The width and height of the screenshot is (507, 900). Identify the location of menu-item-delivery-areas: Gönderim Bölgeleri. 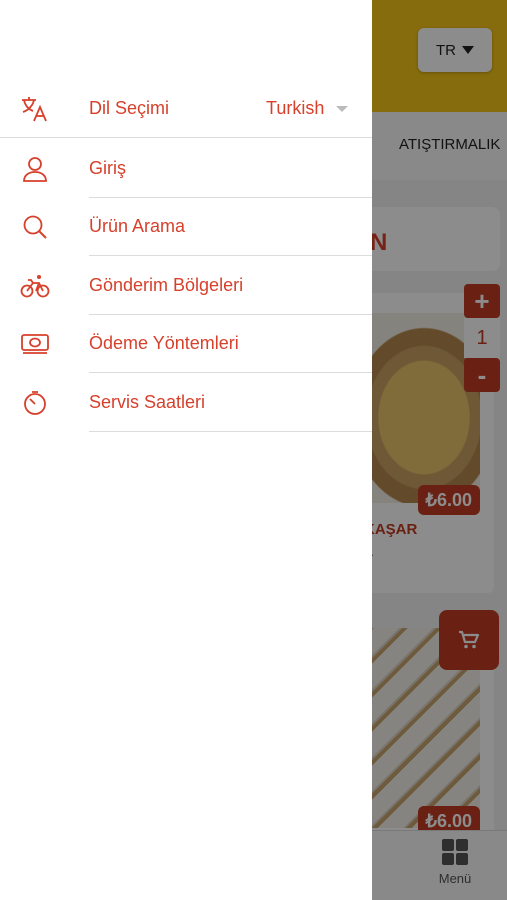
(186, 286).